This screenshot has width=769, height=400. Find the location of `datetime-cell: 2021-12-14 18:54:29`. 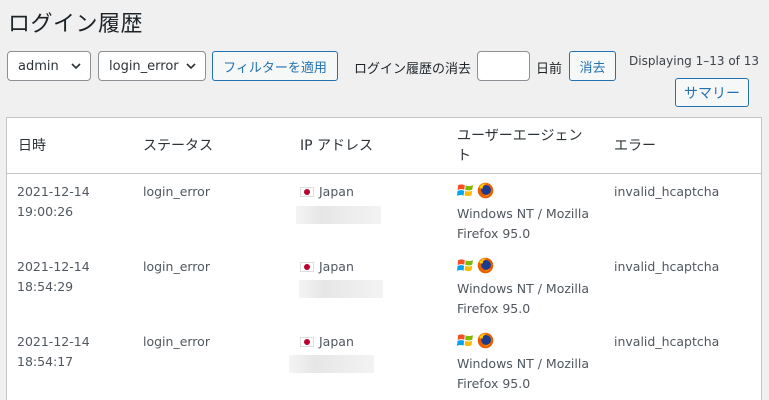

datetime-cell: 2021-12-14 18:54:29 is located at coordinates (53, 277).